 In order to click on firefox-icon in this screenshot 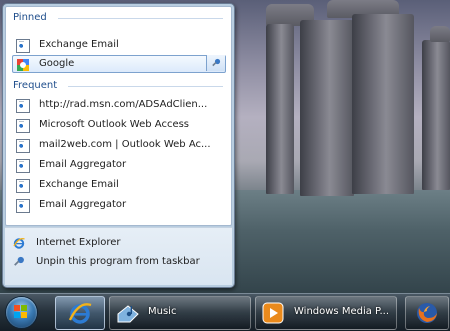, I will do `click(427, 313)`.